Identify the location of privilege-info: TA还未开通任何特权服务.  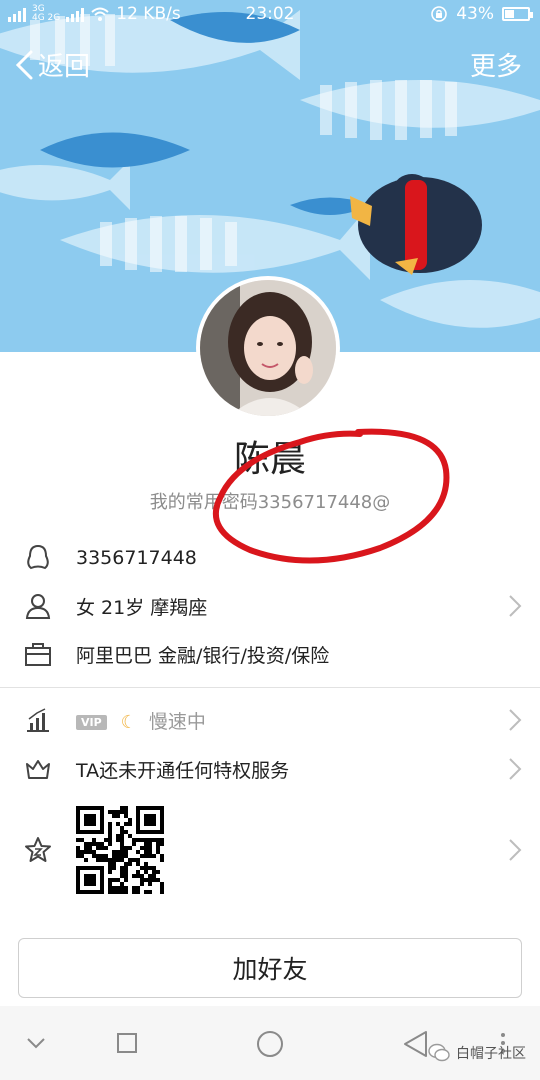
(183, 770).